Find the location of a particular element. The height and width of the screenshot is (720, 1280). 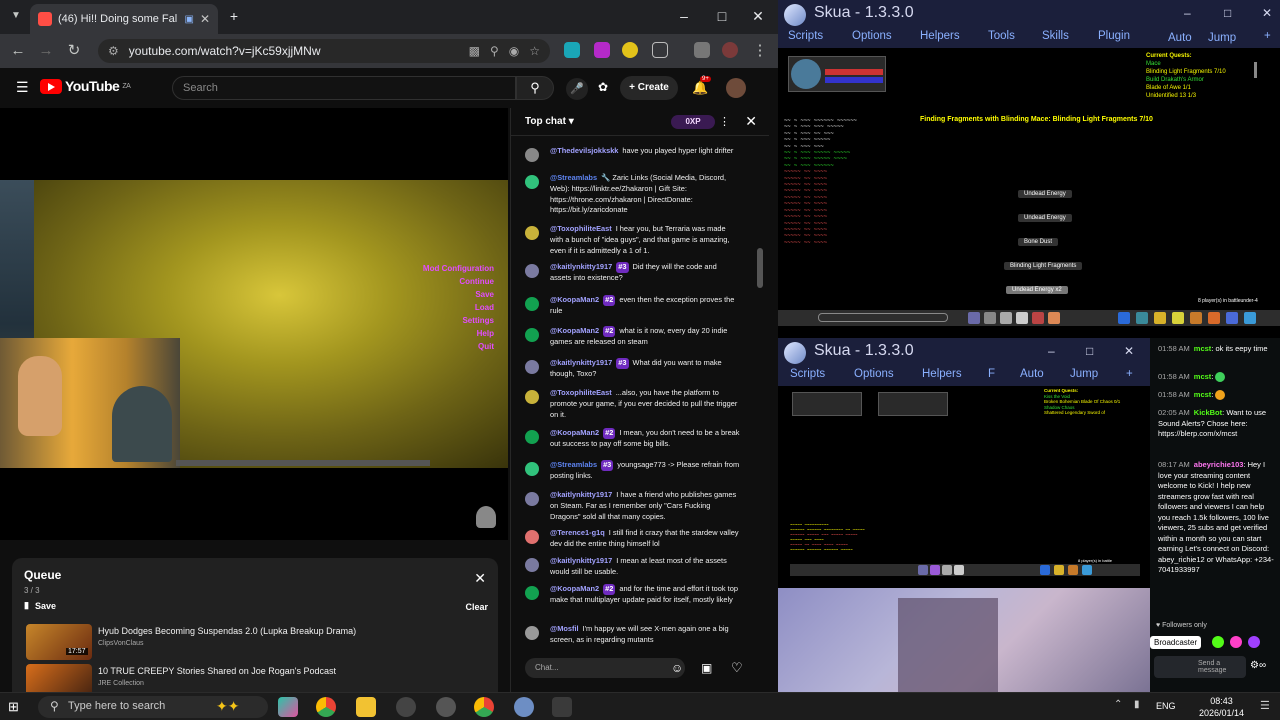

sparkle-icon: ✦✦ is located at coordinates (227, 706).